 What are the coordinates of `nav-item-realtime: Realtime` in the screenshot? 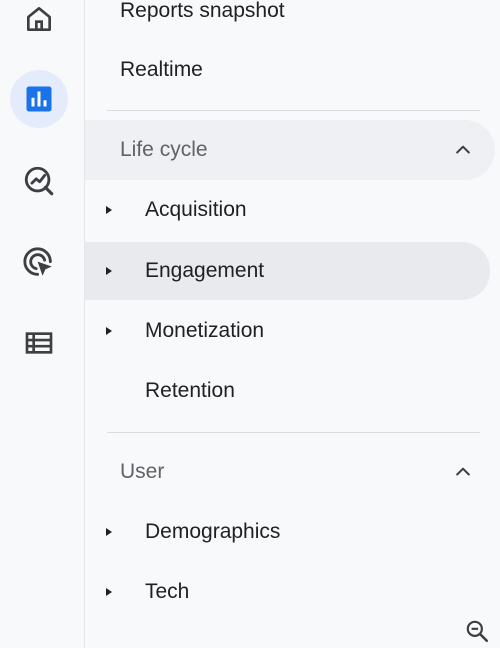 It's located at (287, 70).